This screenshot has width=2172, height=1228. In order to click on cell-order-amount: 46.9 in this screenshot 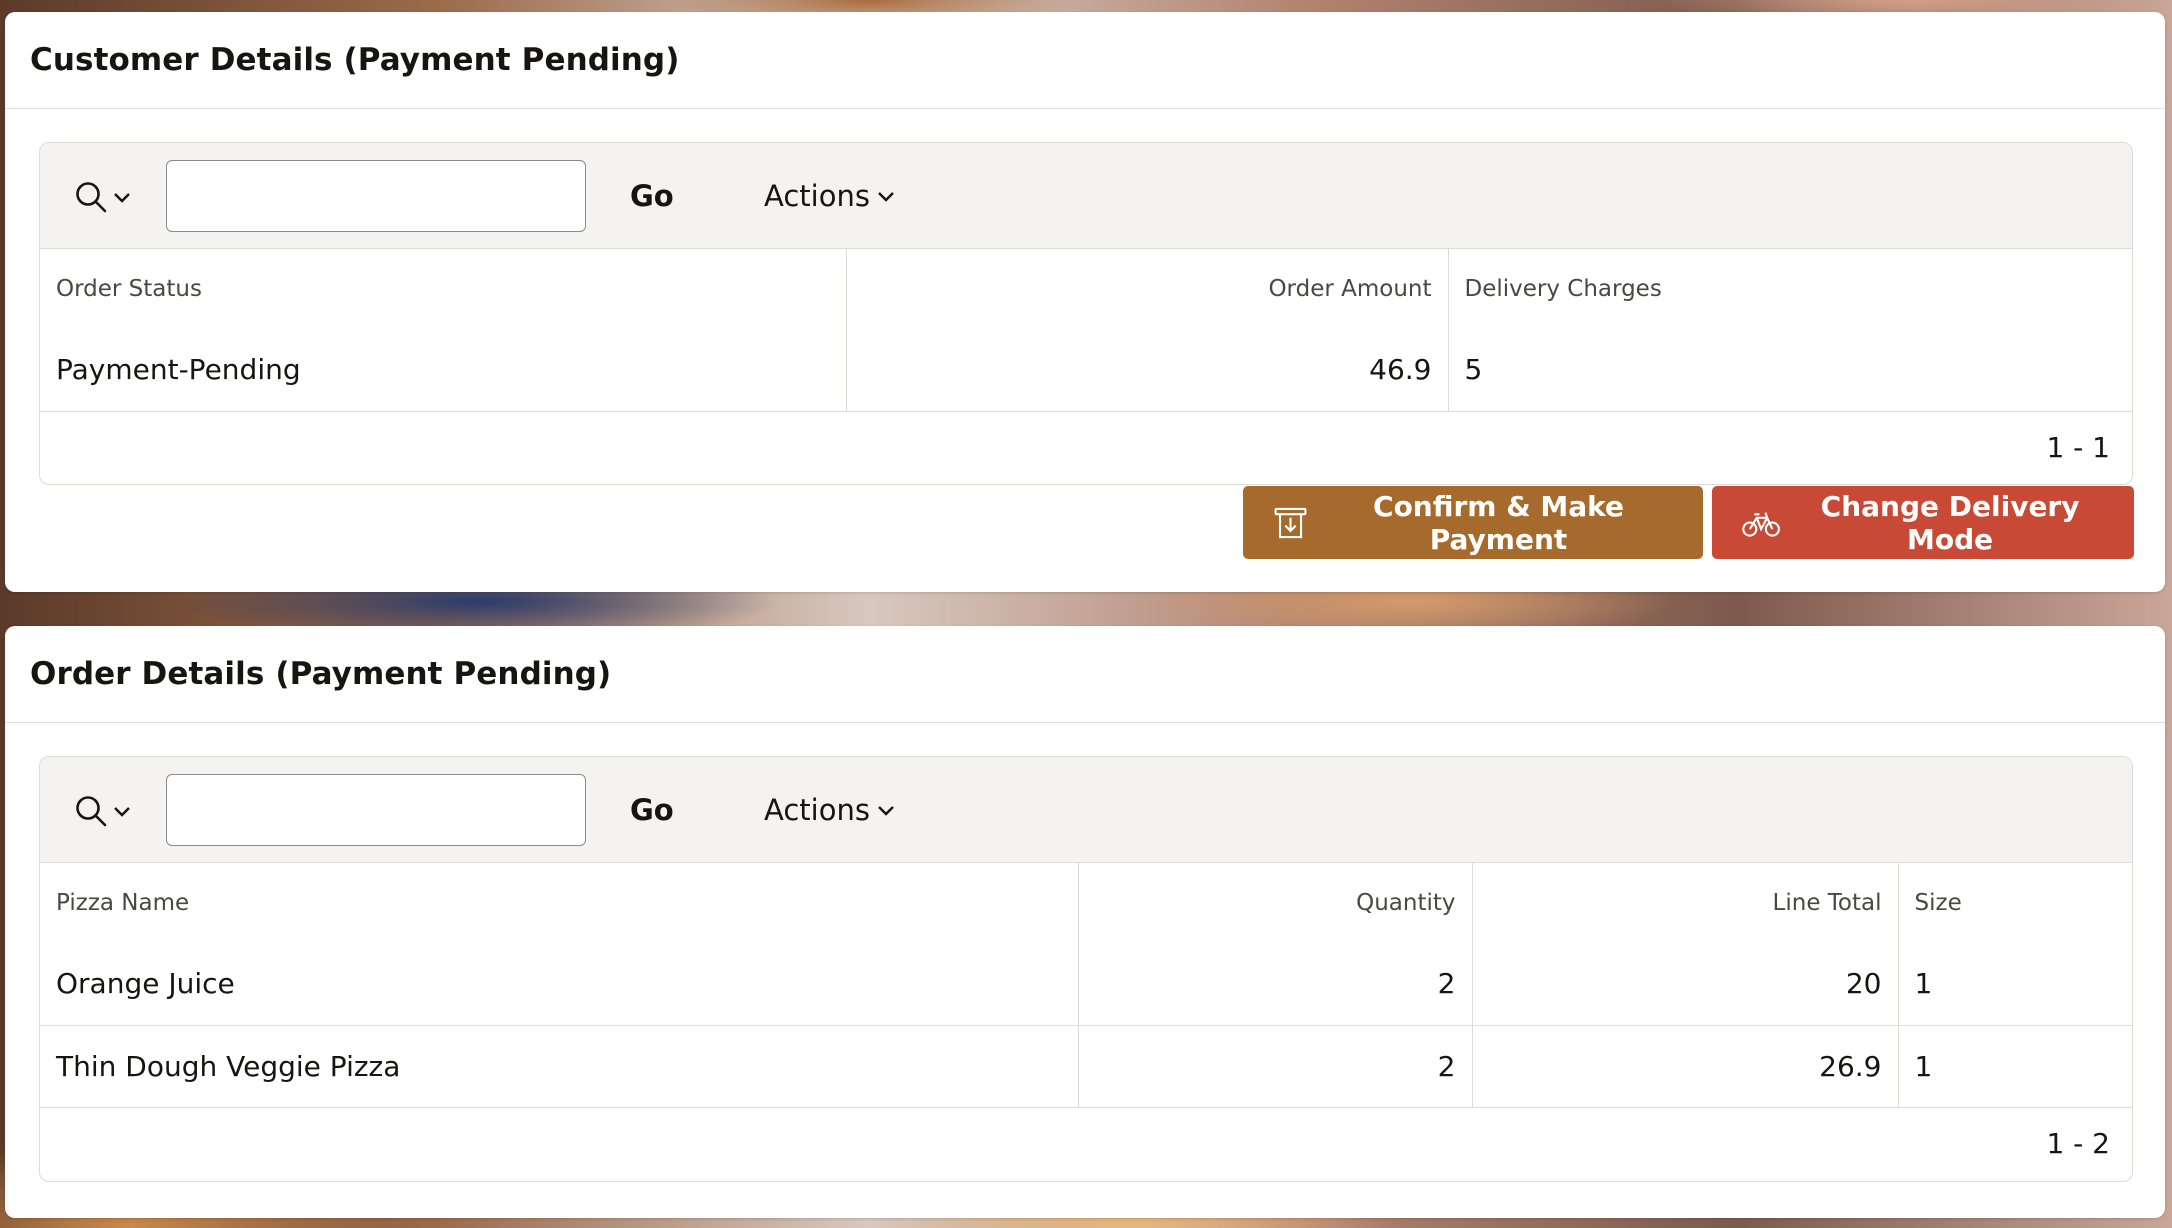, I will do `click(1147, 370)`.